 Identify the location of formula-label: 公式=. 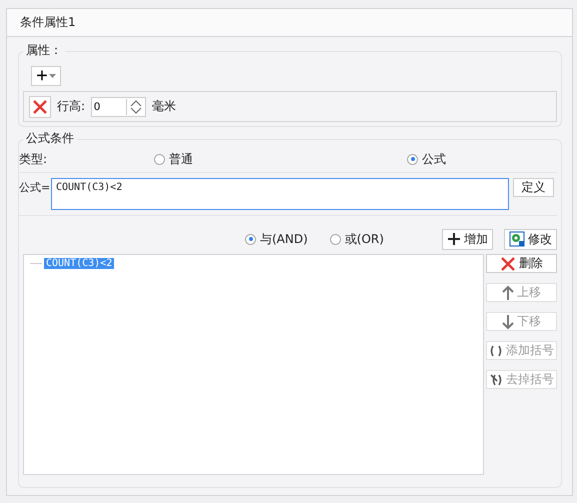
(35, 187).